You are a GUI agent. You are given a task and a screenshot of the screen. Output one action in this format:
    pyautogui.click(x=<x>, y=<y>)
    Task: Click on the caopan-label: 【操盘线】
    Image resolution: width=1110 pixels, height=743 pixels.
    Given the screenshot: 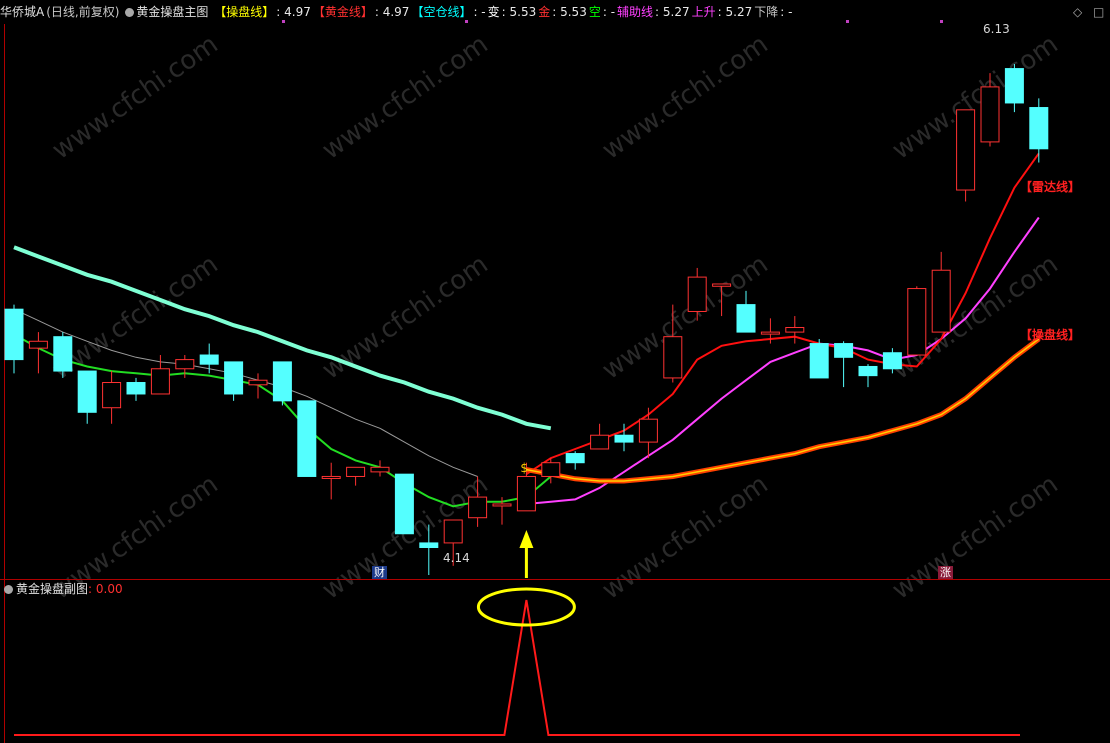 What is the action you would take?
    pyautogui.click(x=1050, y=335)
    